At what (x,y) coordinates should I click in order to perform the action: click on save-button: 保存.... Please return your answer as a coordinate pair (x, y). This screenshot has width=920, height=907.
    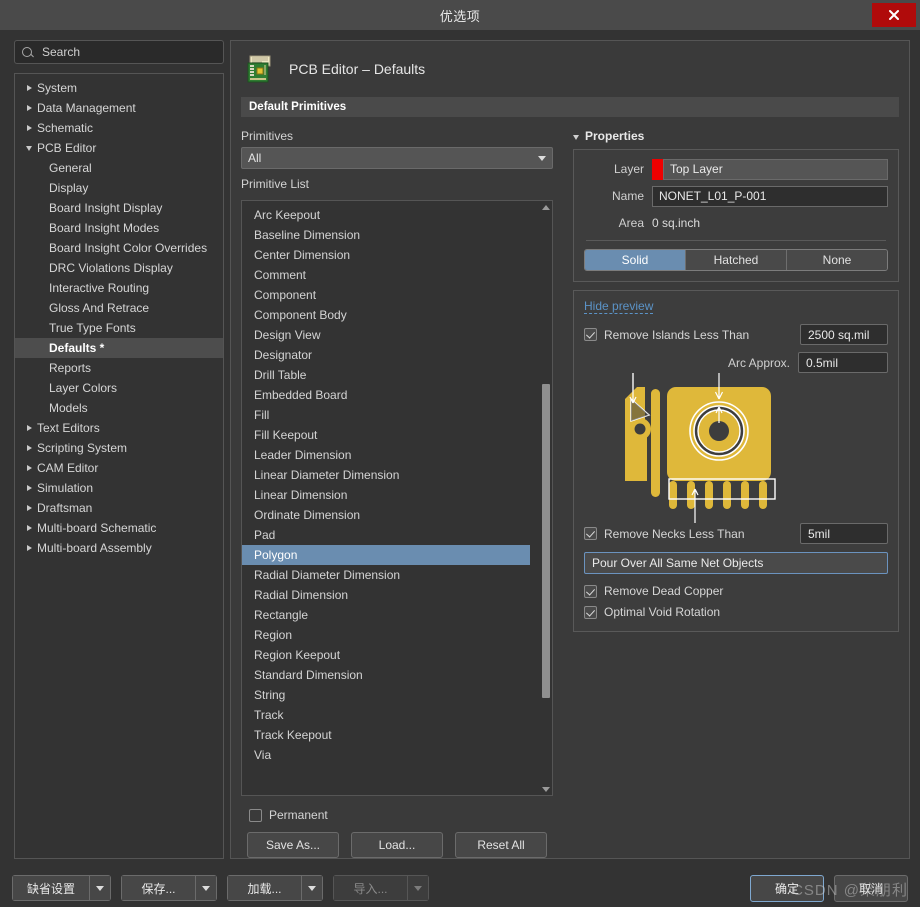
    Looking at the image, I should click on (158, 888).